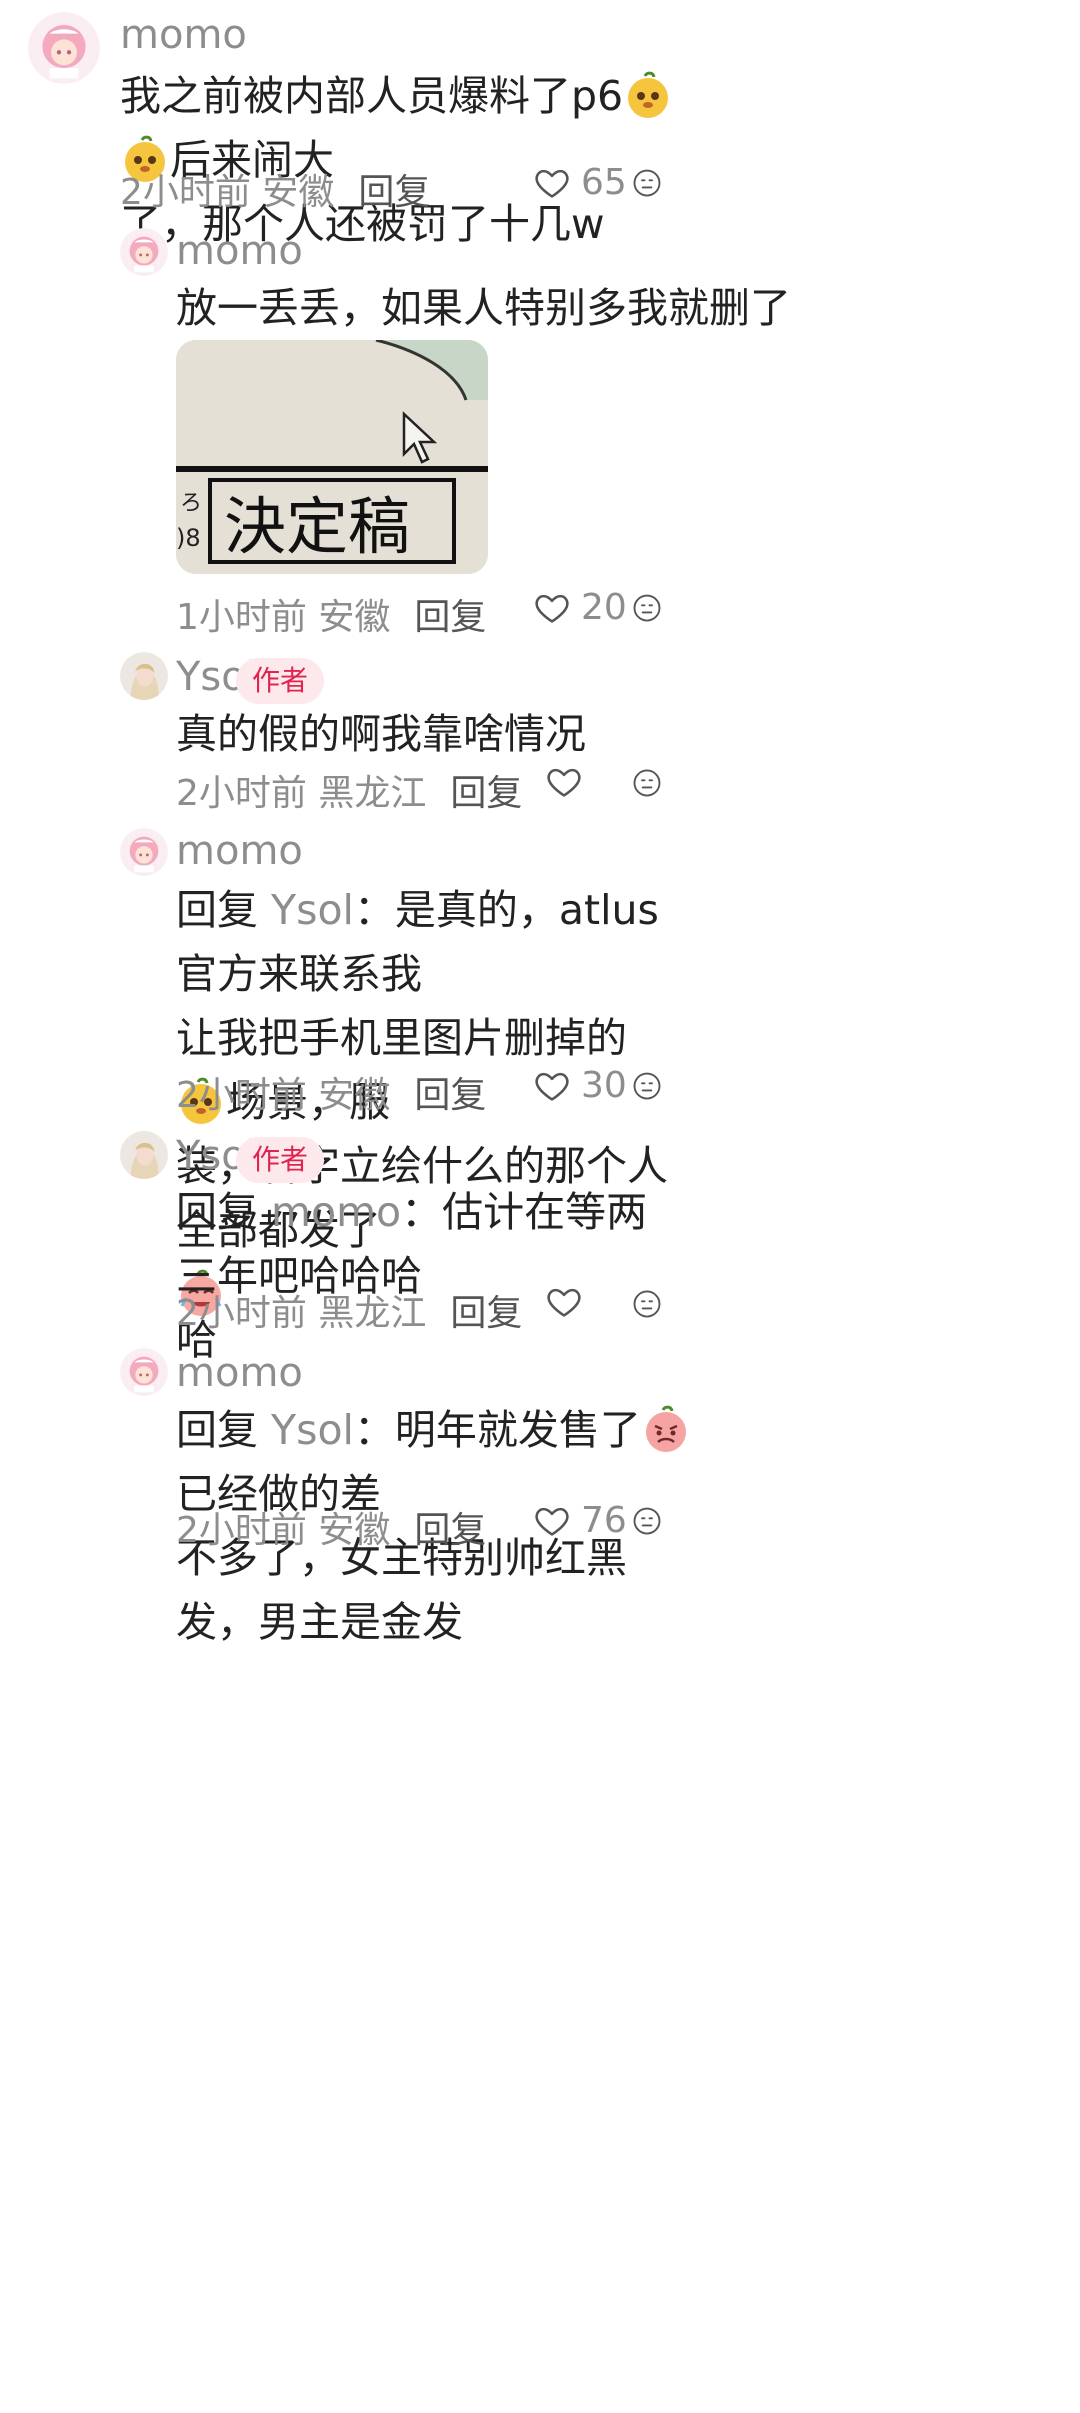 This screenshot has width=1080, height=2413. I want to click on like-count: 65, so click(604, 182).